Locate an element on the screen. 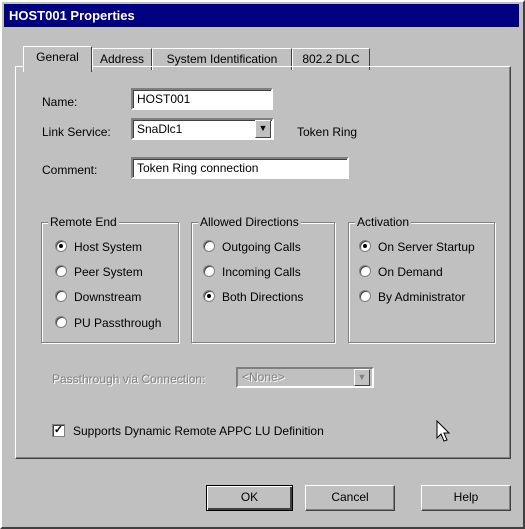 Image resolution: width=525 pixels, height=529 pixels. help-button: Help is located at coordinates (466, 498).